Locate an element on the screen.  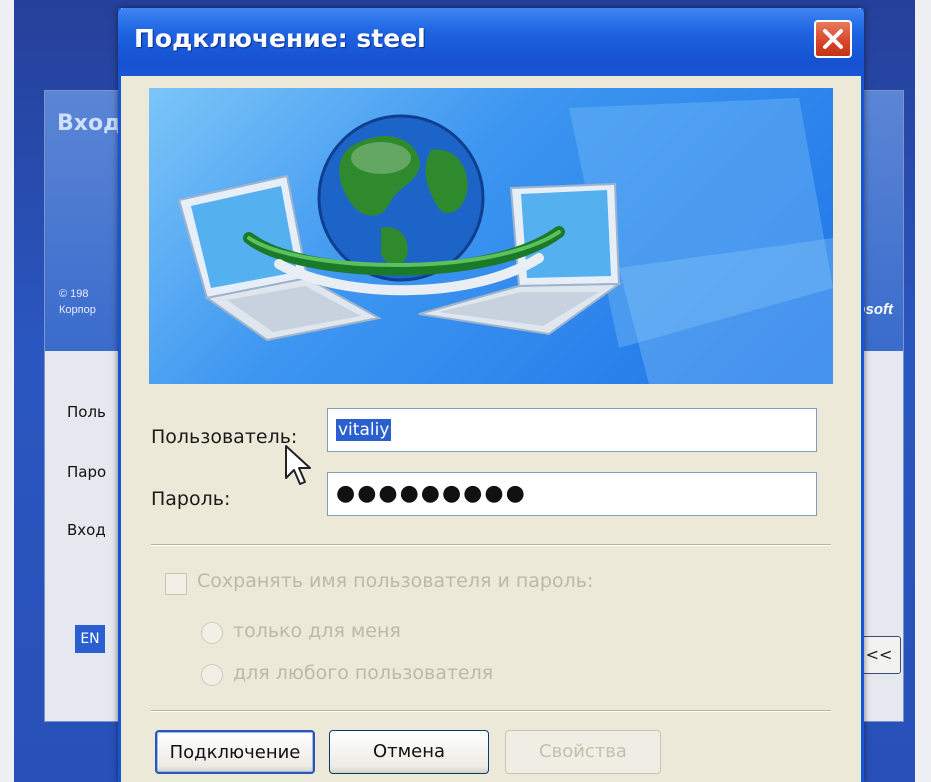
logon-copyright: © 198 Корпор is located at coordinates (77, 302).